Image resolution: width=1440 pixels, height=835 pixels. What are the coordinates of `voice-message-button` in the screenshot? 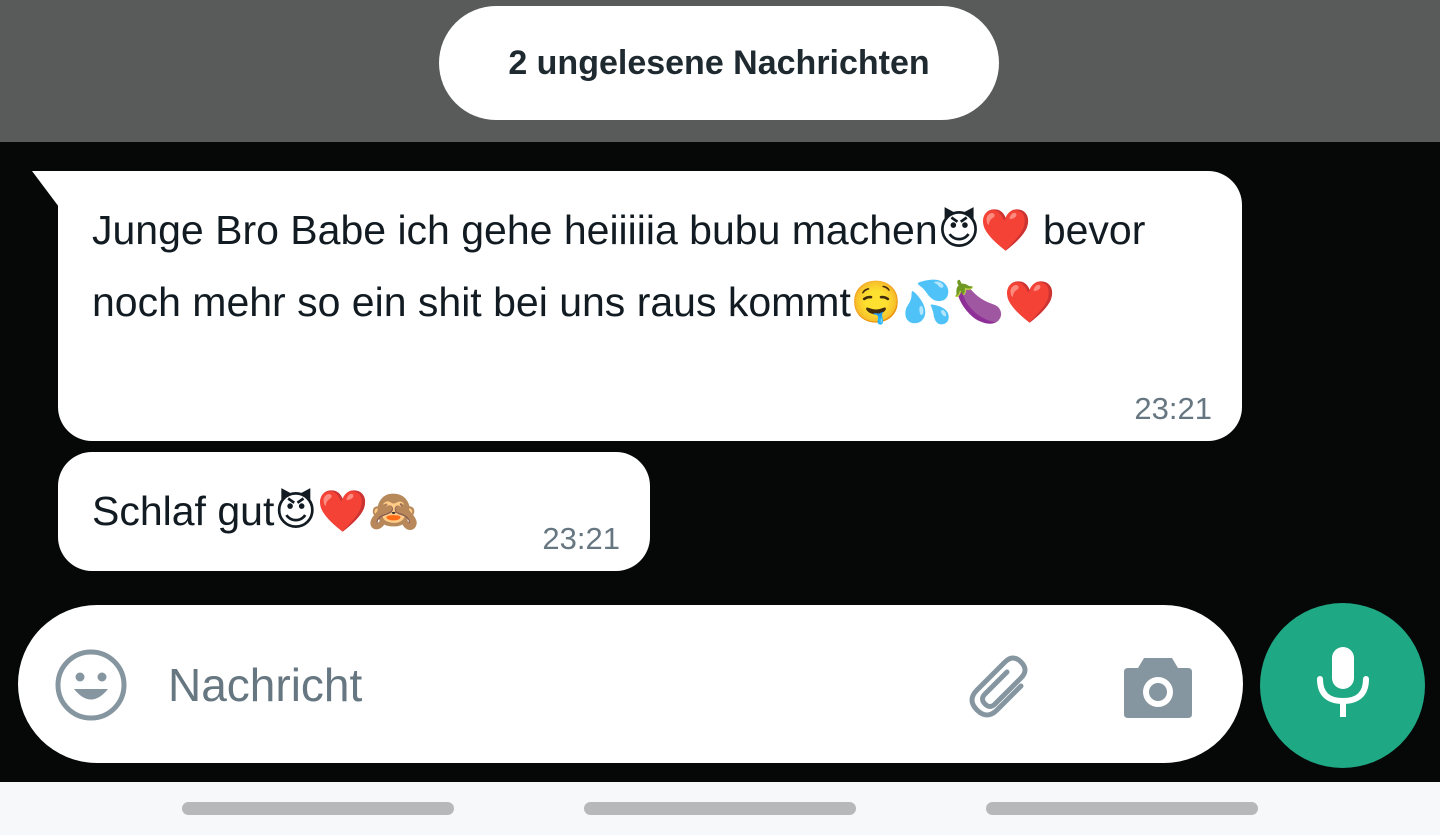 It's located at (1342, 685).